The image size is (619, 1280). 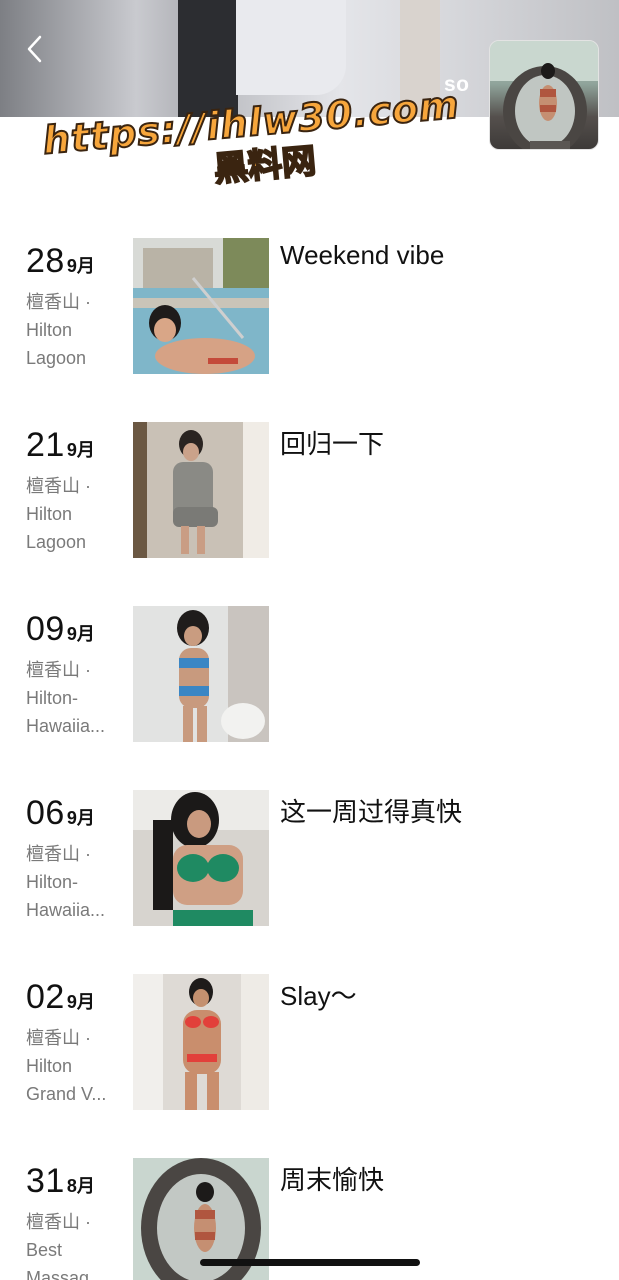 What do you see at coordinates (45, 997) in the screenshot?
I see `post-day: 02` at bounding box center [45, 997].